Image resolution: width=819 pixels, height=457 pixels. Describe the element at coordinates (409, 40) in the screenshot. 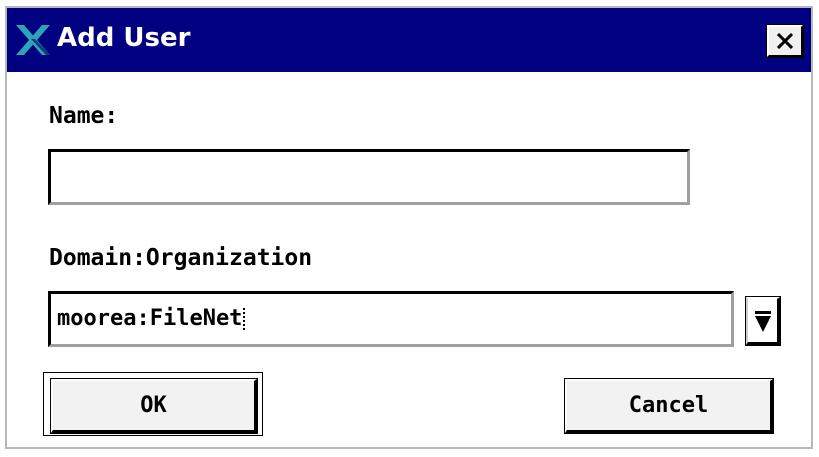

I see `title-bar: Add User` at that location.